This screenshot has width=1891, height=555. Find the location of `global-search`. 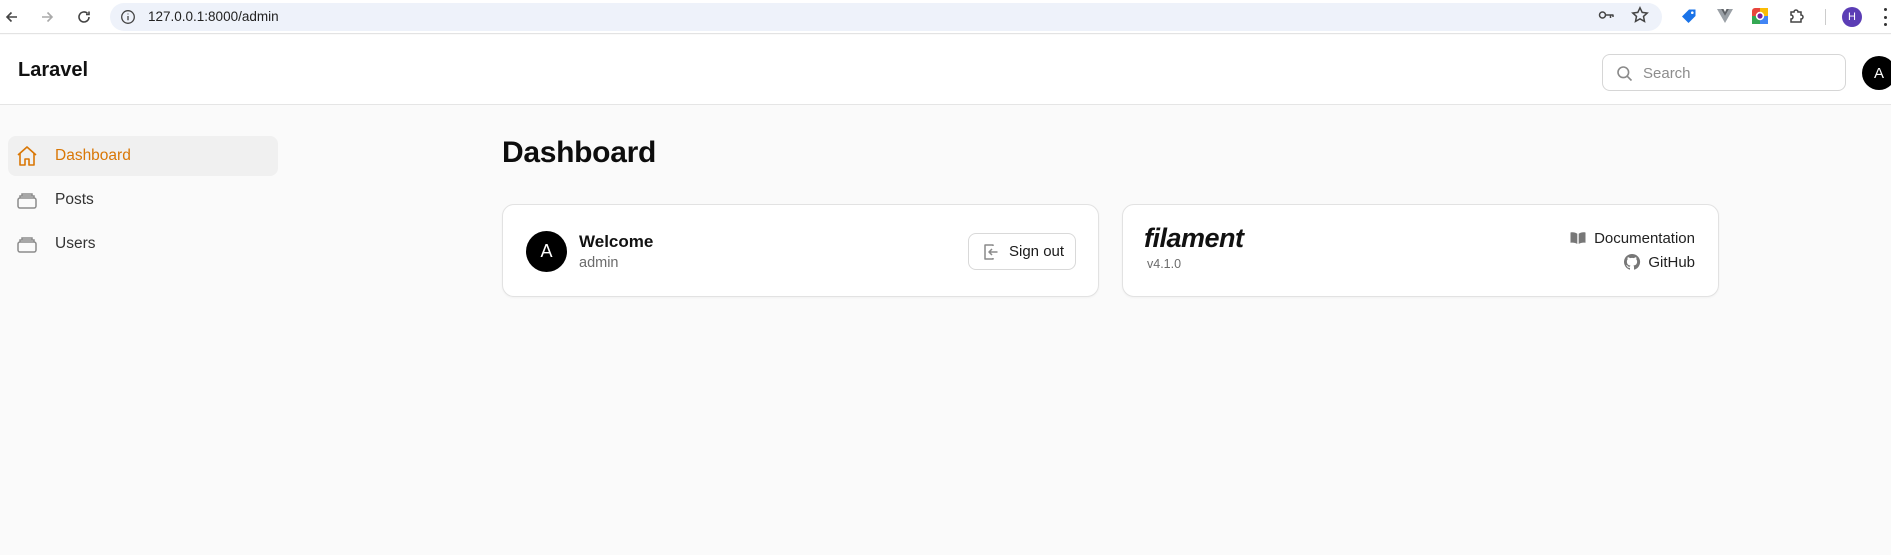

global-search is located at coordinates (1724, 72).